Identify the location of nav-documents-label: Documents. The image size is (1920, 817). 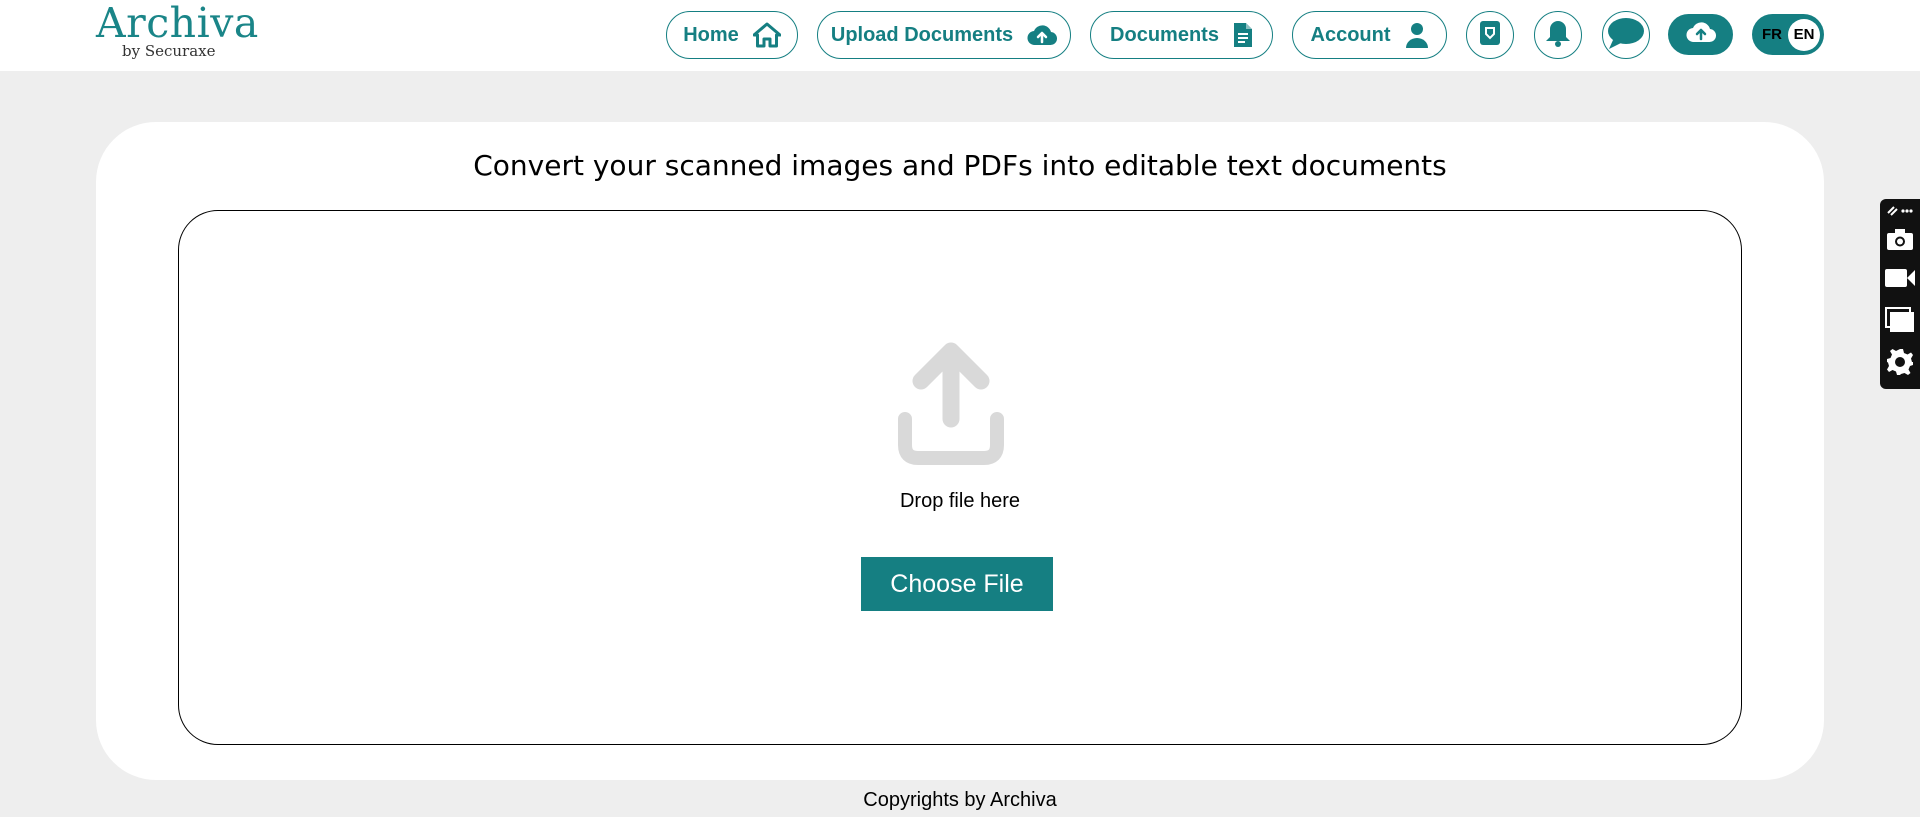
(1164, 34).